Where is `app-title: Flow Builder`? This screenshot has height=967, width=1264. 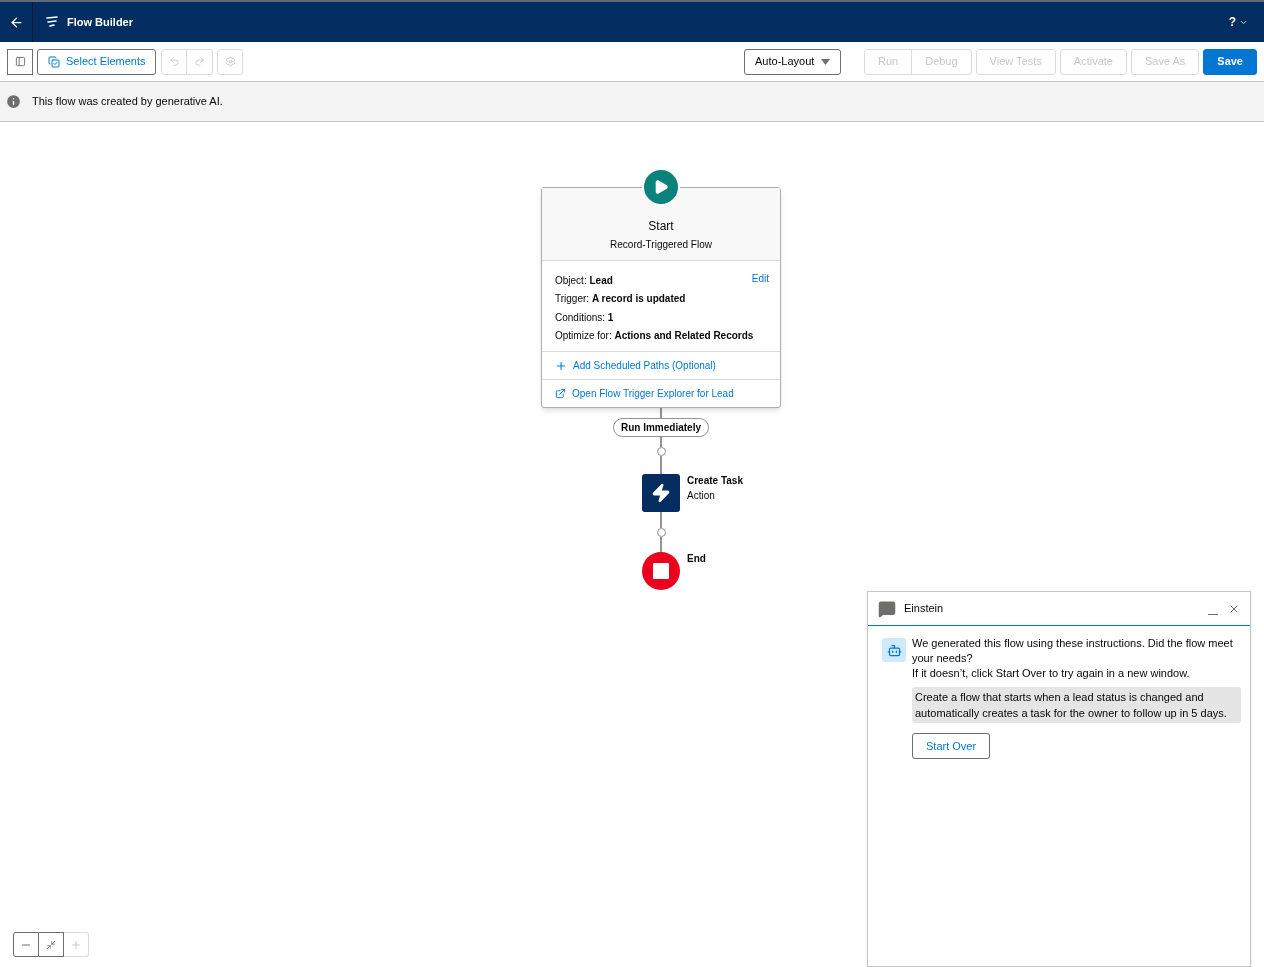
app-title: Flow Builder is located at coordinates (100, 22).